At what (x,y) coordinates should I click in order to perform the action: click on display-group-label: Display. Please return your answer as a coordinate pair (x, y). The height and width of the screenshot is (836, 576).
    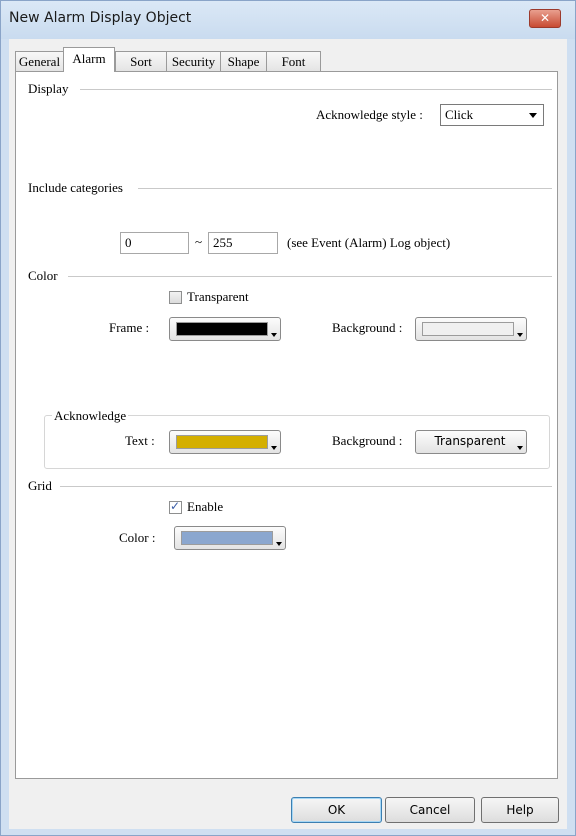
    Looking at the image, I should click on (48, 88).